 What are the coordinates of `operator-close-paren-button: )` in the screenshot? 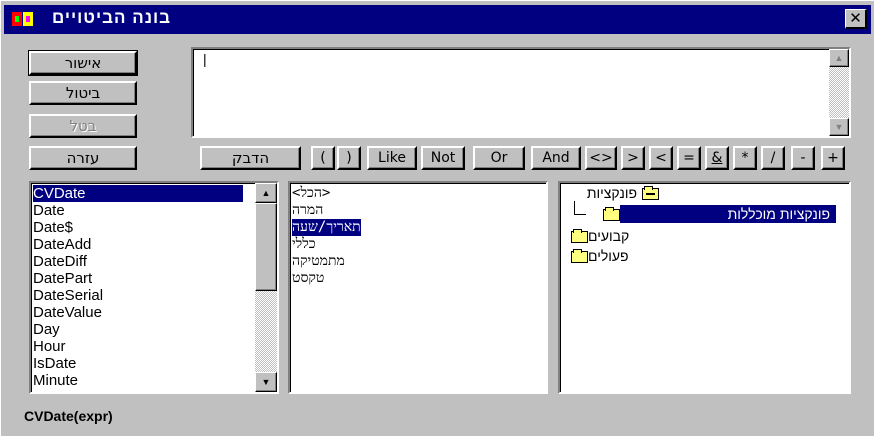 It's located at (349, 158).